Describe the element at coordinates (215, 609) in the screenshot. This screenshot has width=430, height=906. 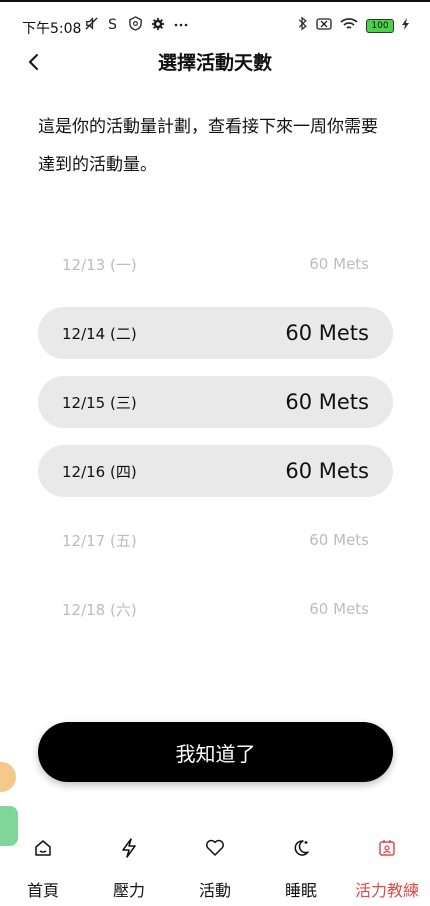
I see `day-row: 12/18 (六) 60 Mets` at that location.